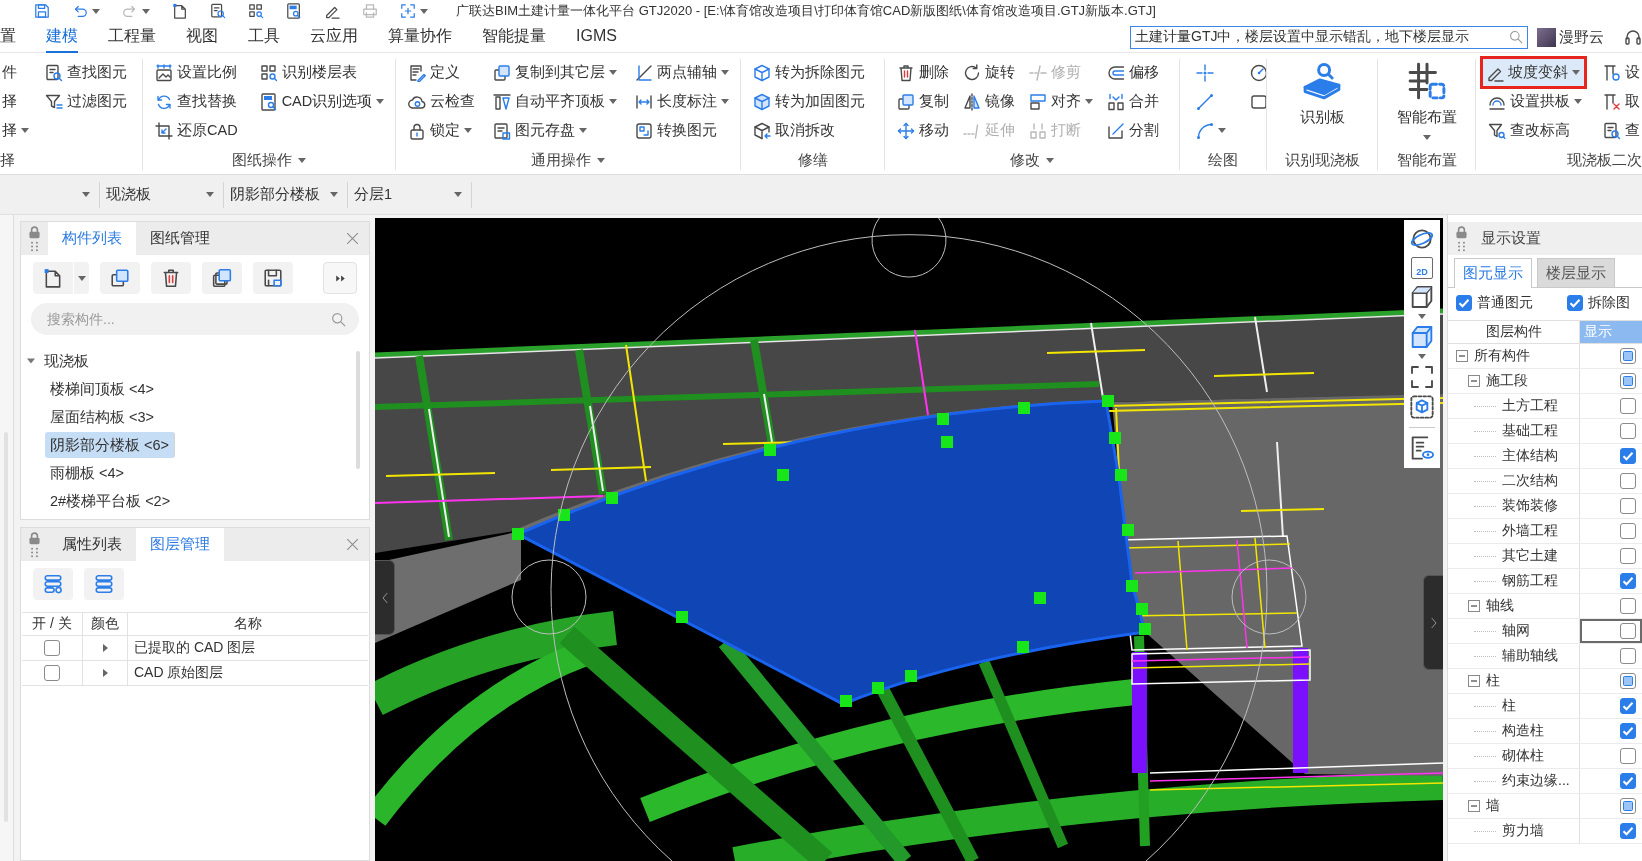 The width and height of the screenshot is (1642, 861). Describe the element at coordinates (923, 101) in the screenshot. I see `tool-button: 复制` at that location.